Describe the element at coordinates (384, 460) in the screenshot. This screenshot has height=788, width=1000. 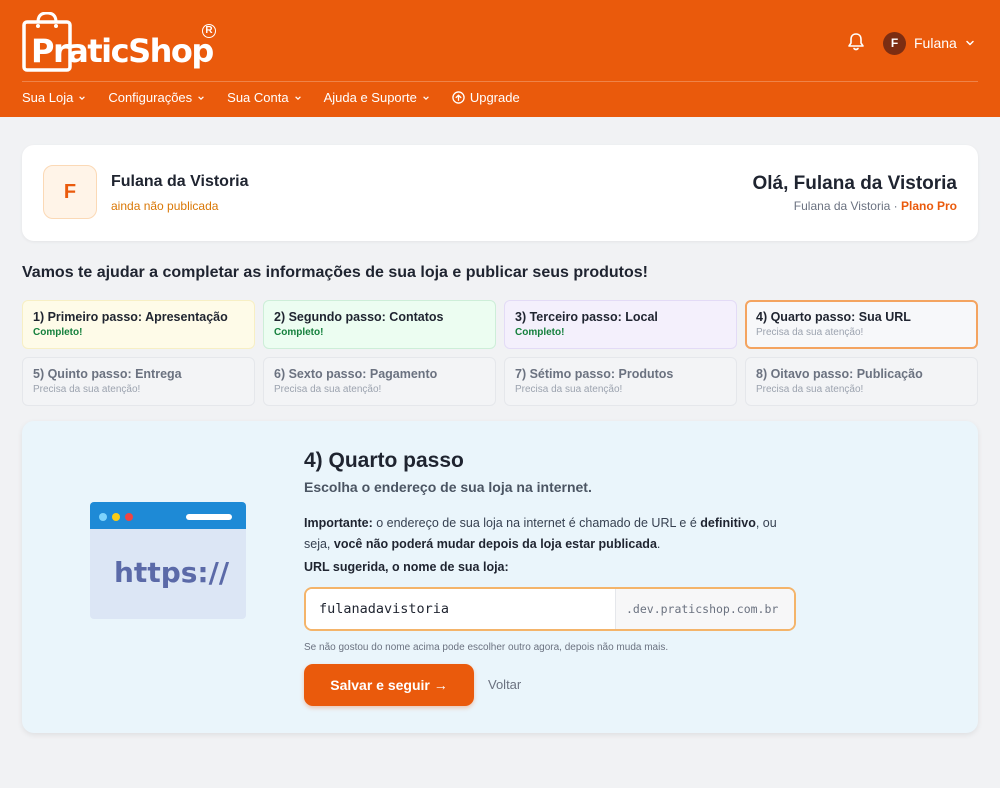
I see `panel-title: 4) Quarto passo` at that location.